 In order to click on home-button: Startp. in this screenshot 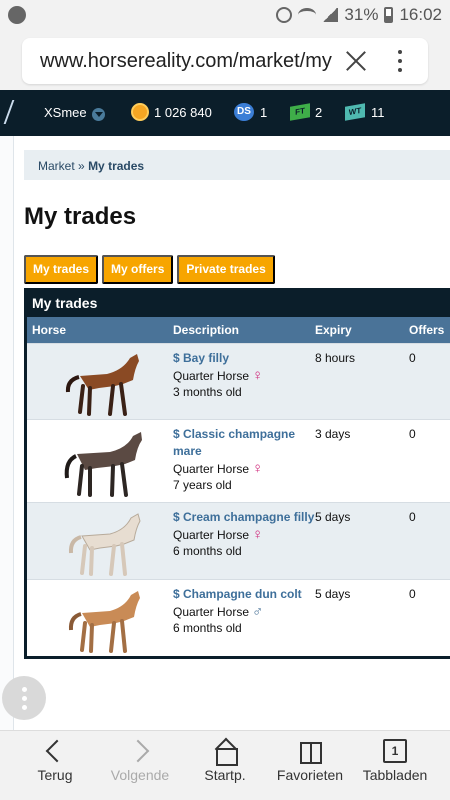, I will do `click(225, 767)`.